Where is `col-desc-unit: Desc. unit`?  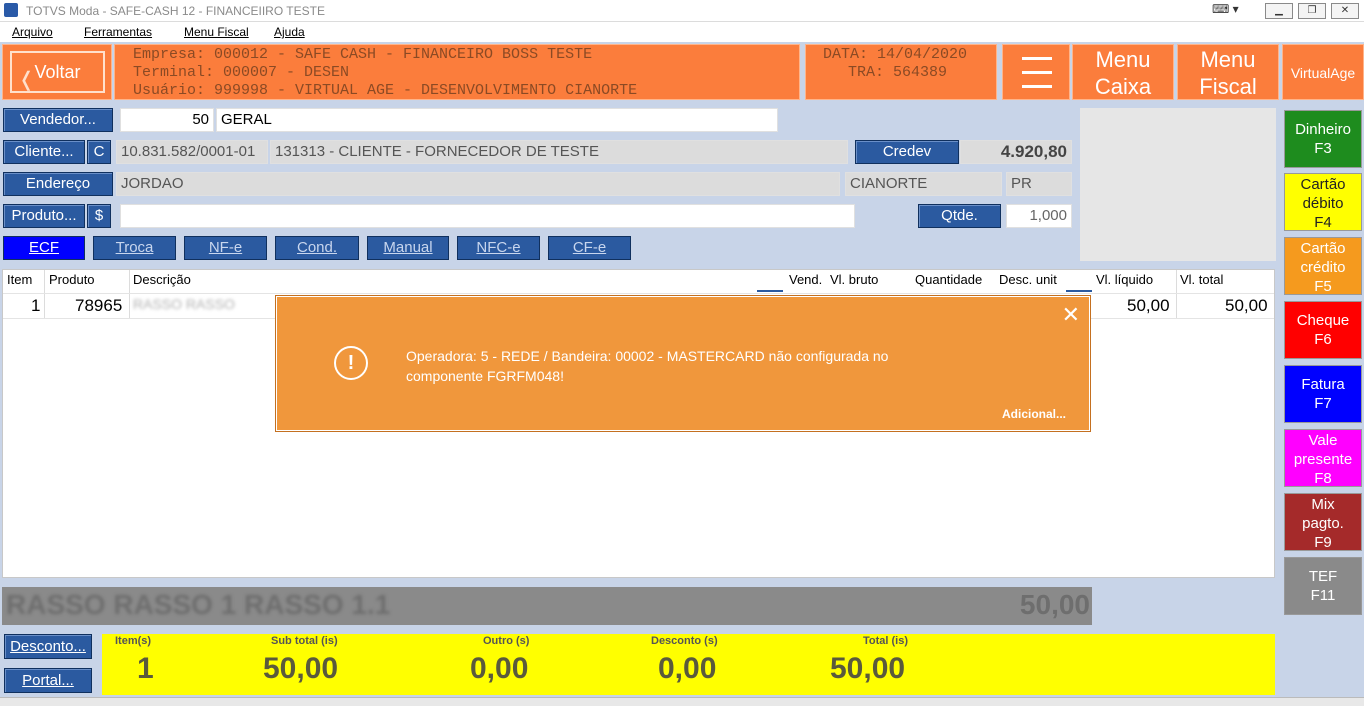 col-desc-unit: Desc. unit is located at coordinates (1028, 279).